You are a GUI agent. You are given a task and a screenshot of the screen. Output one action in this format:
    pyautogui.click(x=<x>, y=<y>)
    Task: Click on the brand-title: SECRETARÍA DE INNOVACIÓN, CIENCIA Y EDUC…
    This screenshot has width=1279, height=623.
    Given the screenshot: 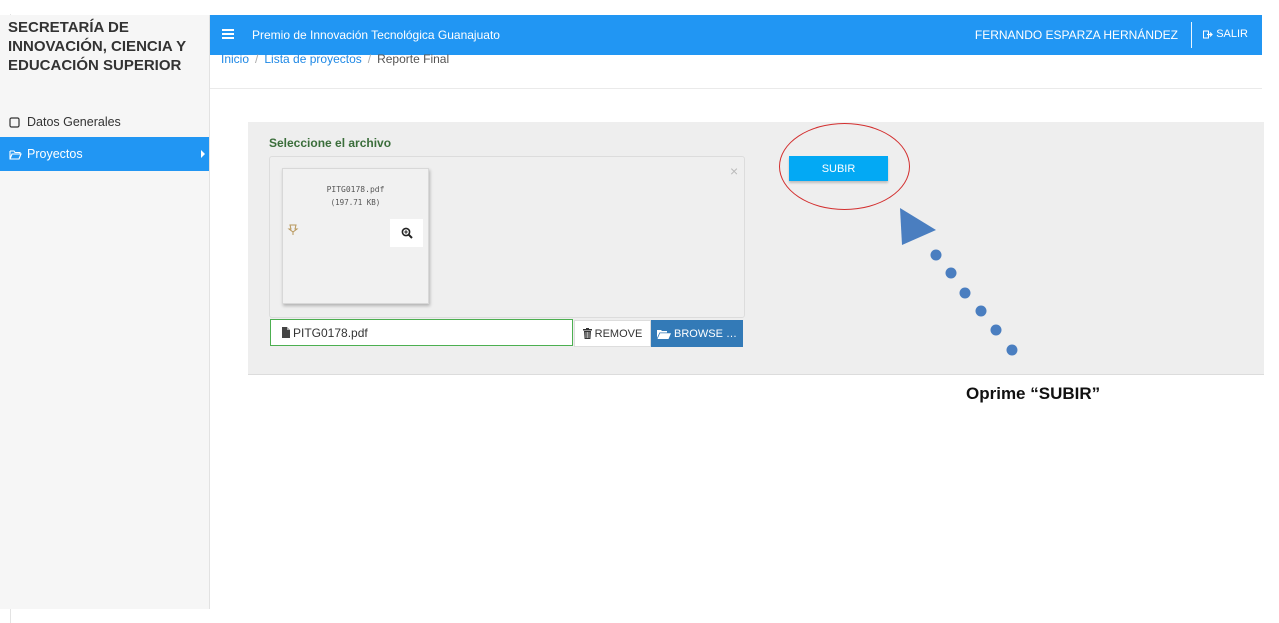 What is the action you would take?
    pyautogui.click(x=103, y=46)
    